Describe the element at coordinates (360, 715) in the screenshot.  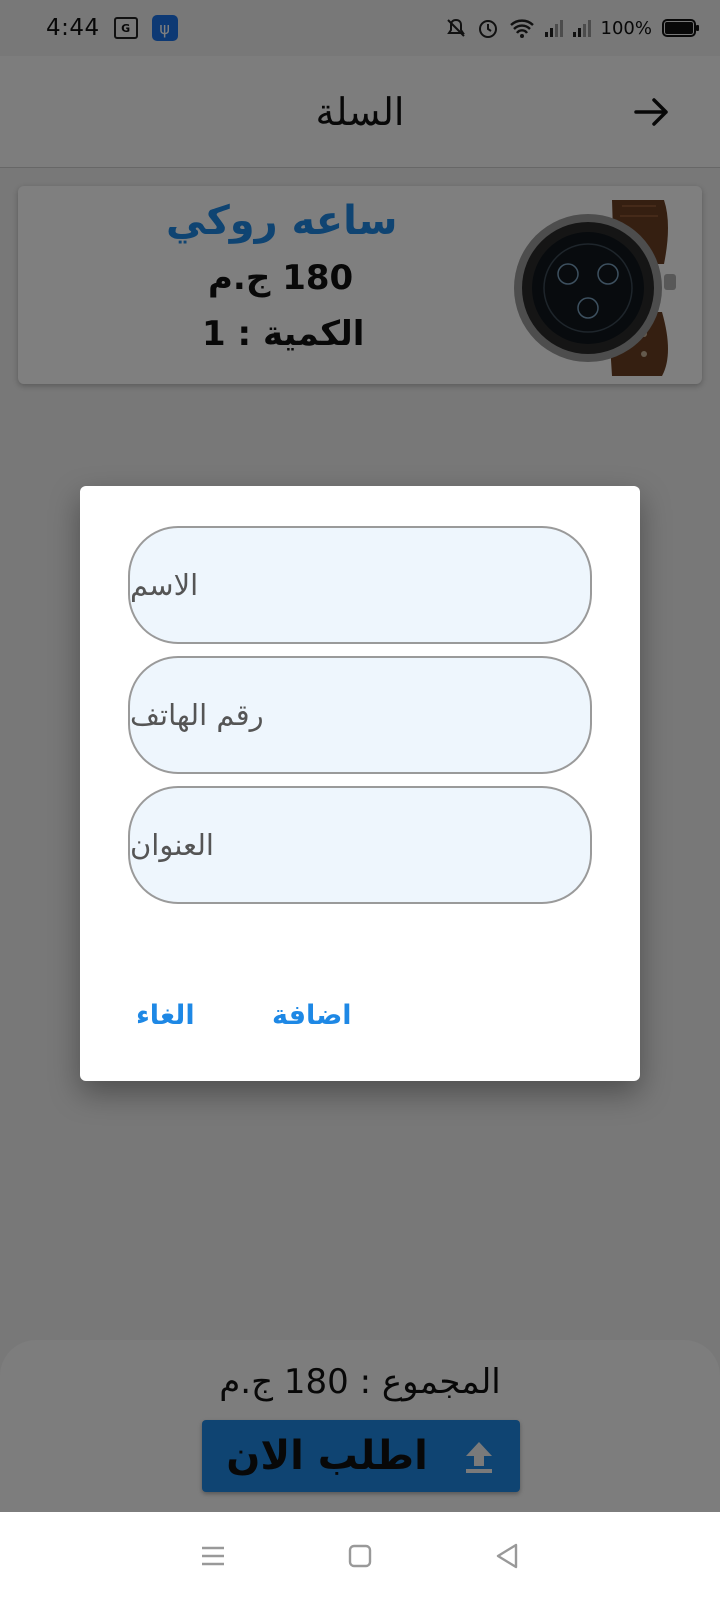
I see `phone-field: رقم الهاتف` at that location.